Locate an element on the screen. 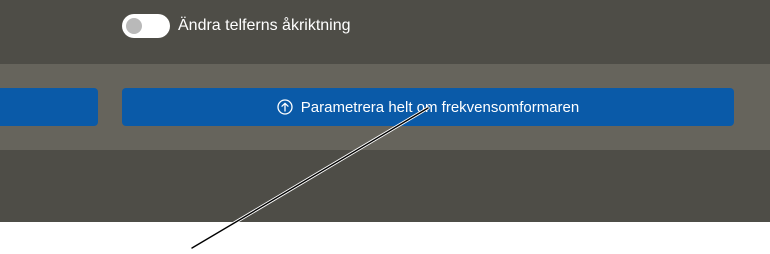 The height and width of the screenshot is (254, 770). direction-toggle-row: Ändra telferns åkriktning is located at coordinates (236, 26).